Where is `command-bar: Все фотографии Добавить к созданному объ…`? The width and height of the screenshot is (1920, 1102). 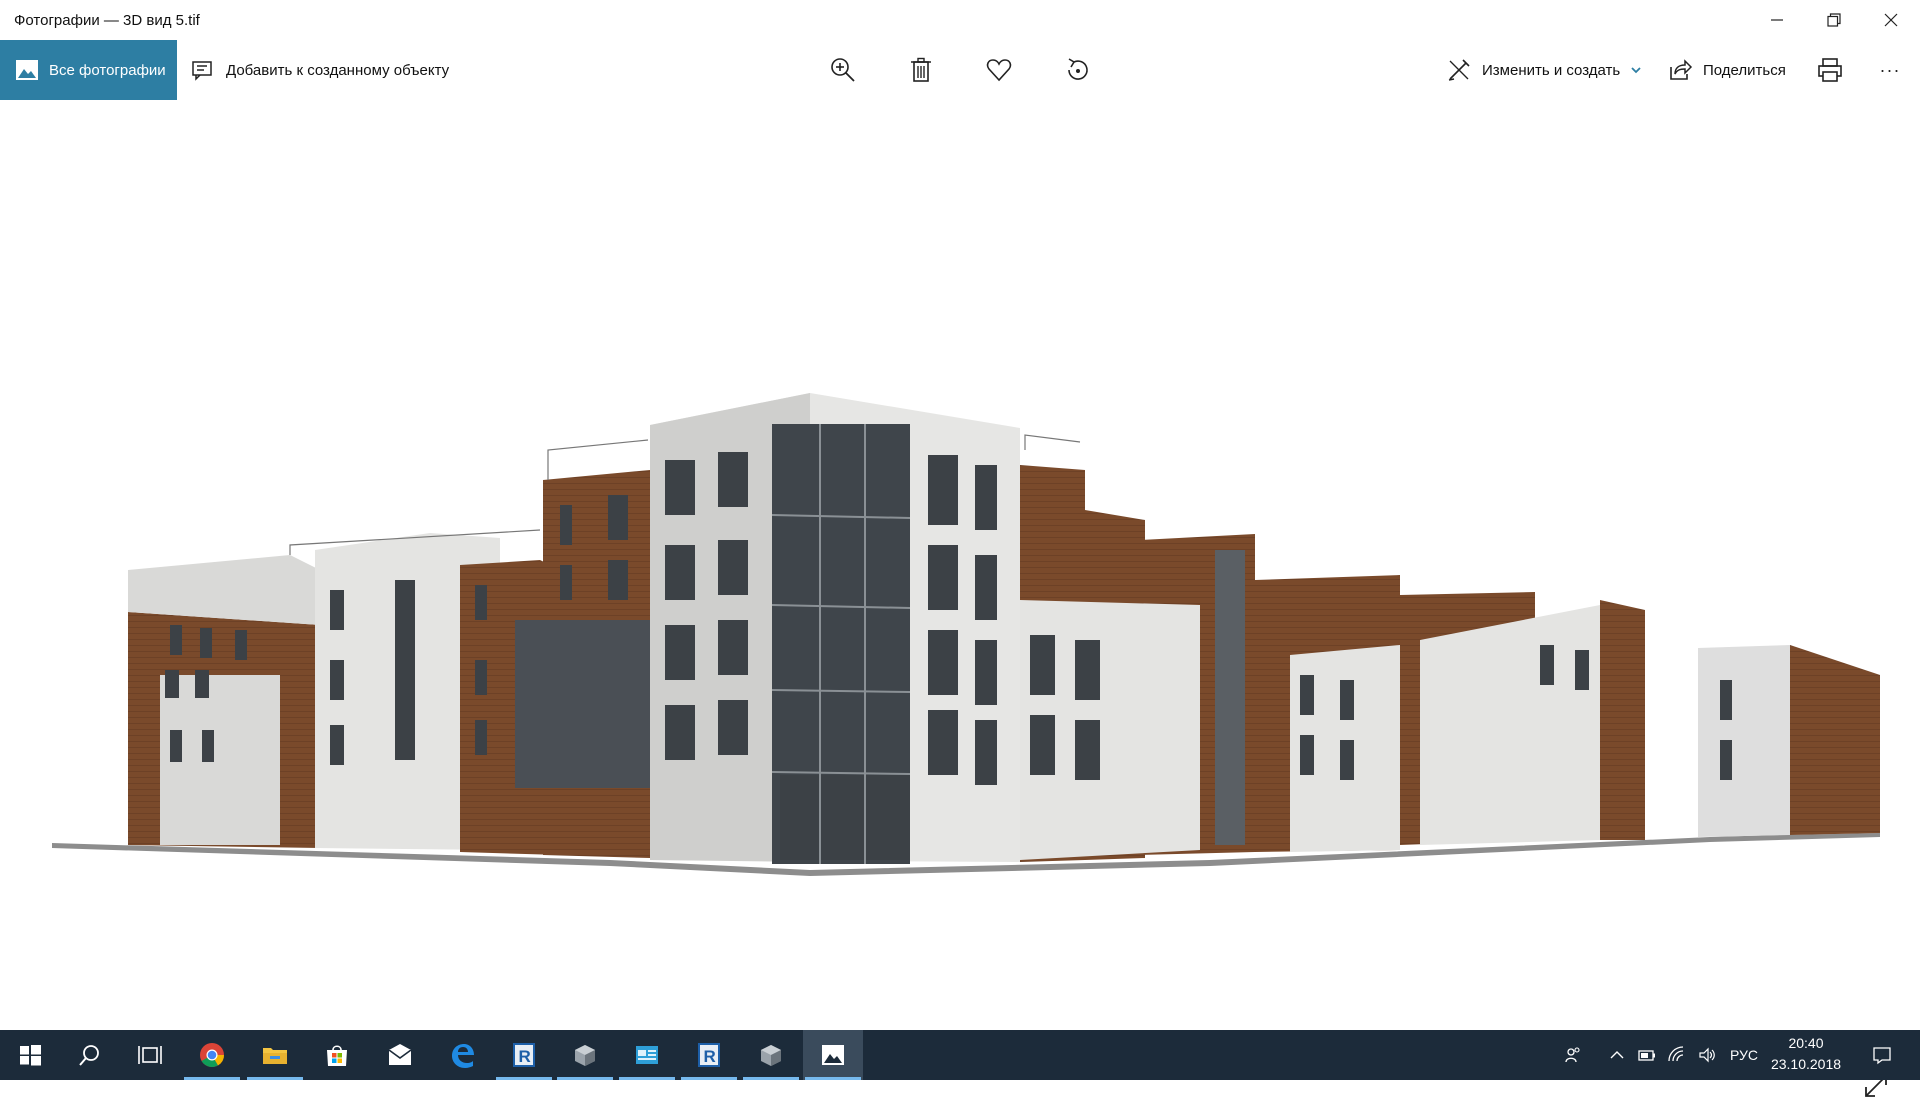 command-bar: Все фотографии Добавить к созданному объ… is located at coordinates (960, 70).